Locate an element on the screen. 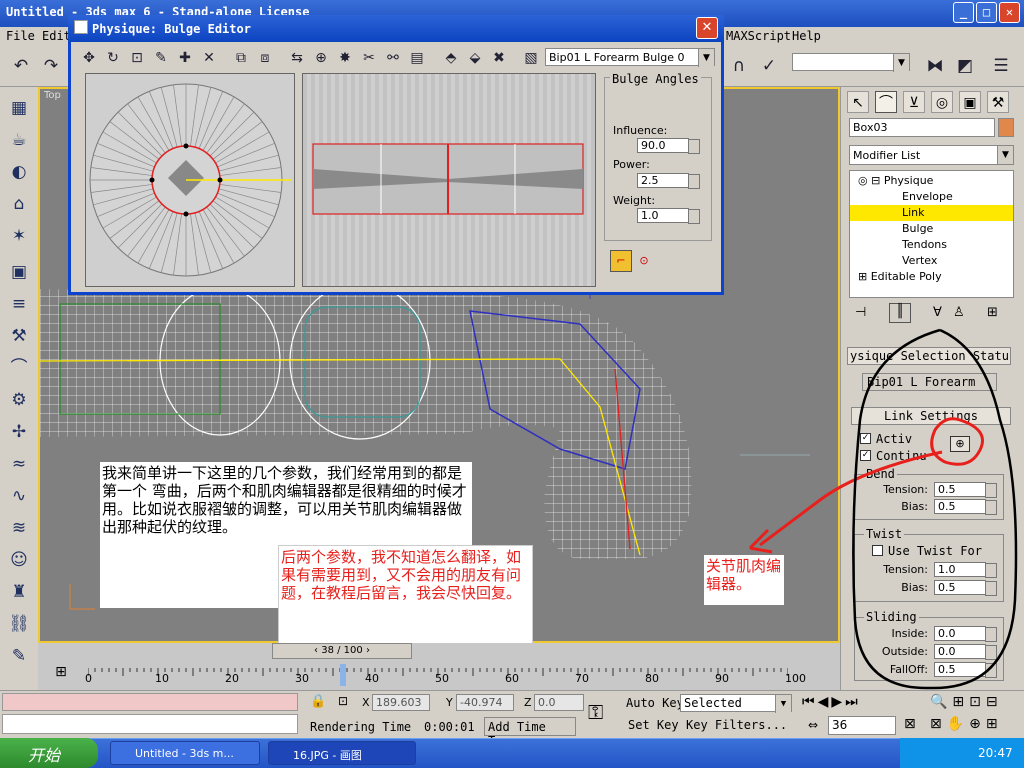 The width and height of the screenshot is (1024, 768). annotation-circle is located at coordinates (957, 441).